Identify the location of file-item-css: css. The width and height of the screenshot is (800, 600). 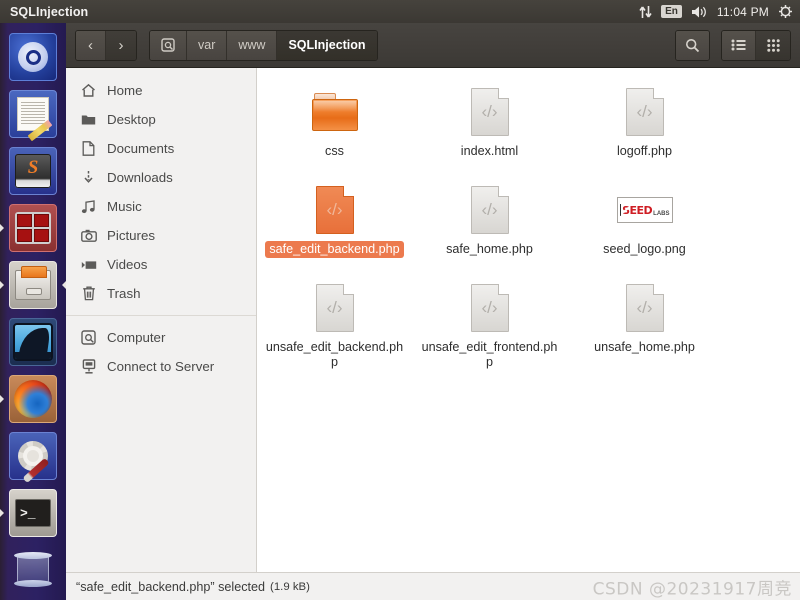
(334, 131).